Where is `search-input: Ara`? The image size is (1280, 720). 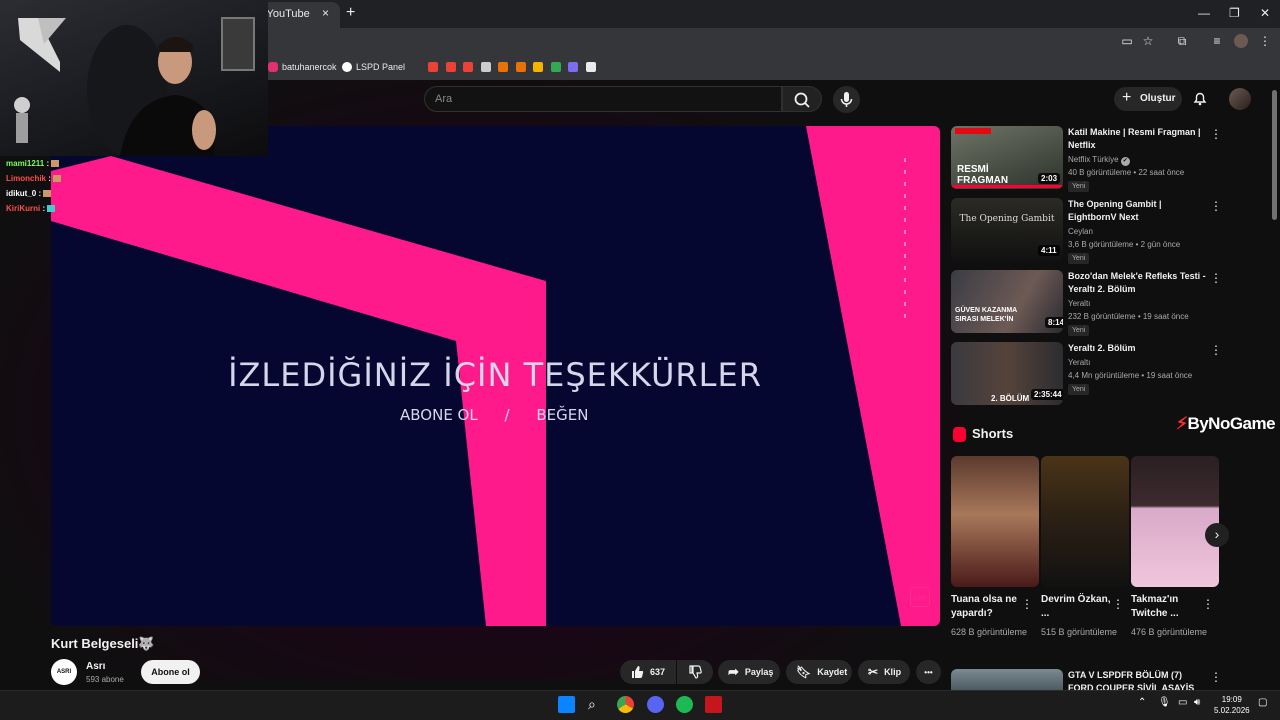
search-input: Ara is located at coordinates (603, 99).